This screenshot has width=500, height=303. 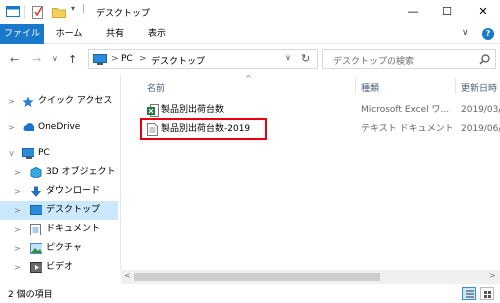 I want to click on excel-icon, so click(x=153, y=110).